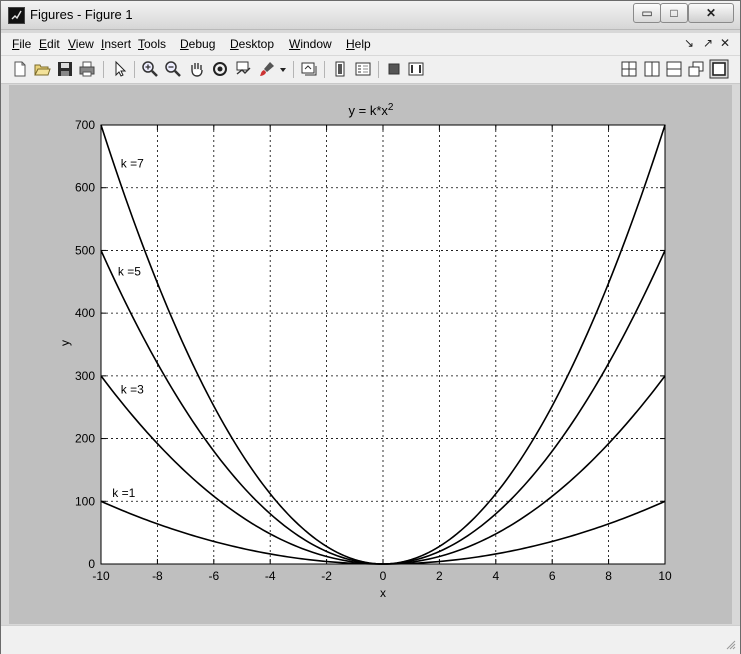 This screenshot has height=654, width=741. I want to click on x-tick-label: -6, so click(213, 576).